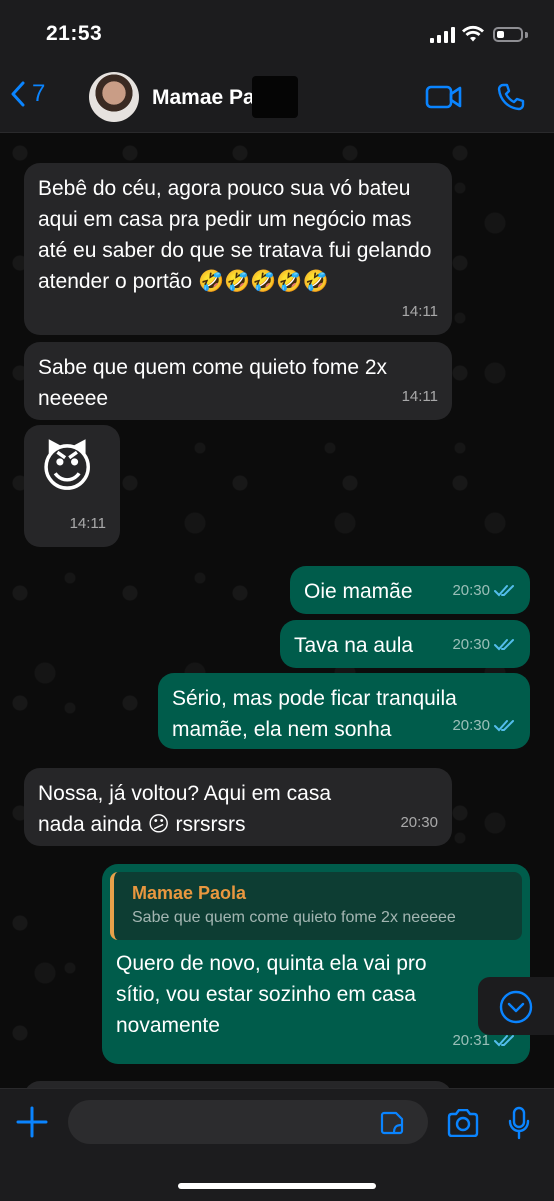 The image size is (554, 1201). Describe the element at coordinates (410, 590) in the screenshot. I see `message-bubble: Oie mamãe 20:30` at that location.